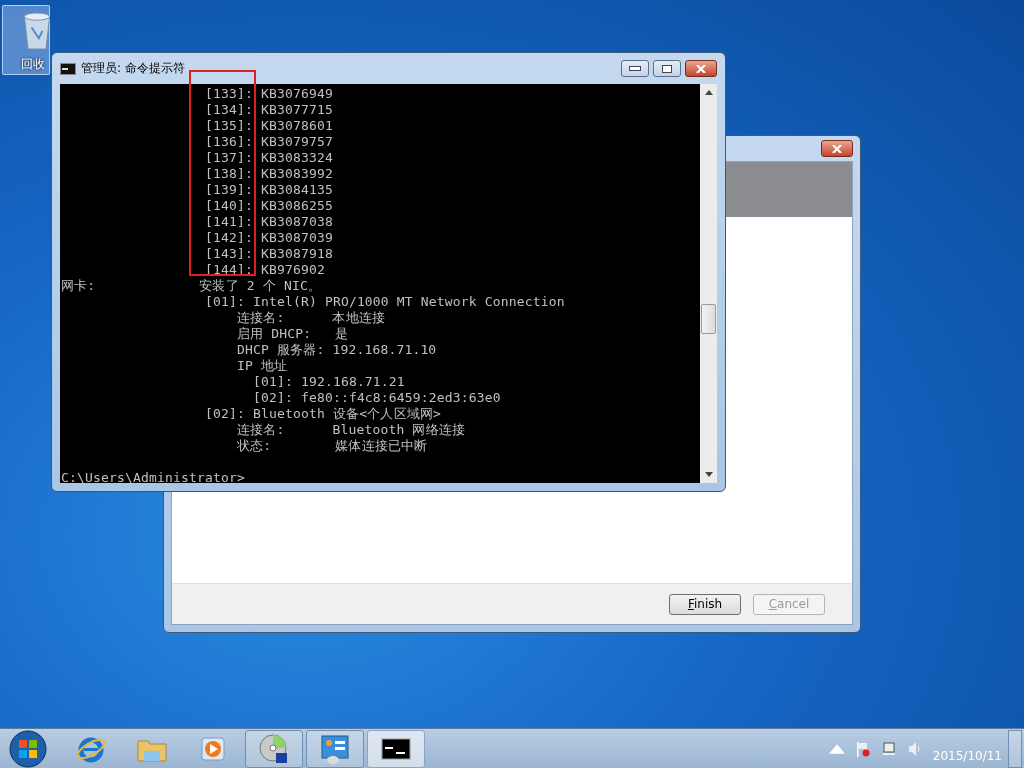 The width and height of the screenshot is (1024, 768). I want to click on console-line: IP 地址, so click(261, 366).